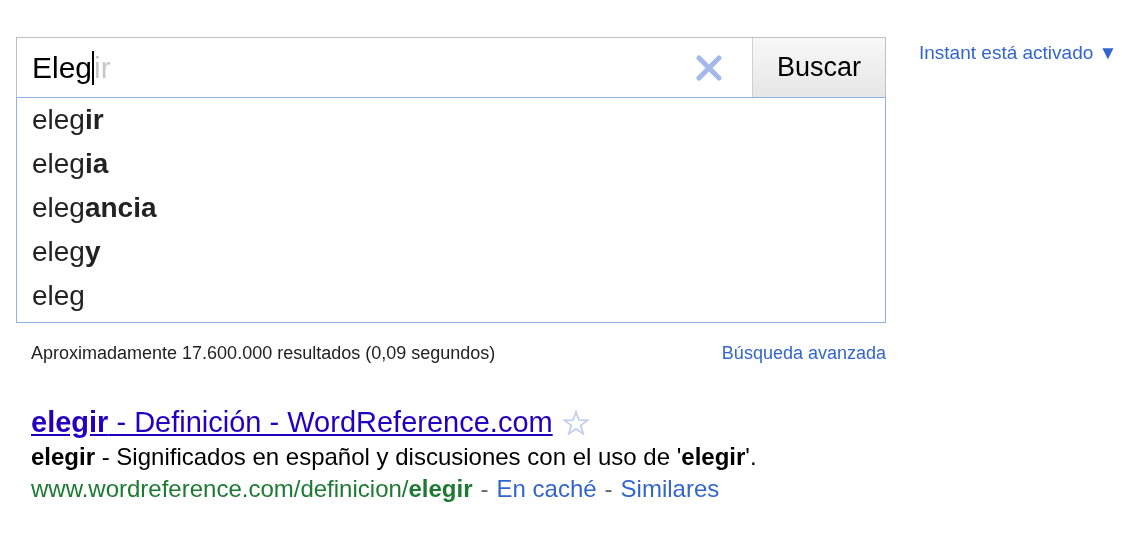 This screenshot has width=1148, height=533. I want to click on result-snippet: elegir - Significados en español y discusiones con el uso de 'elegir'., so click(394, 457).